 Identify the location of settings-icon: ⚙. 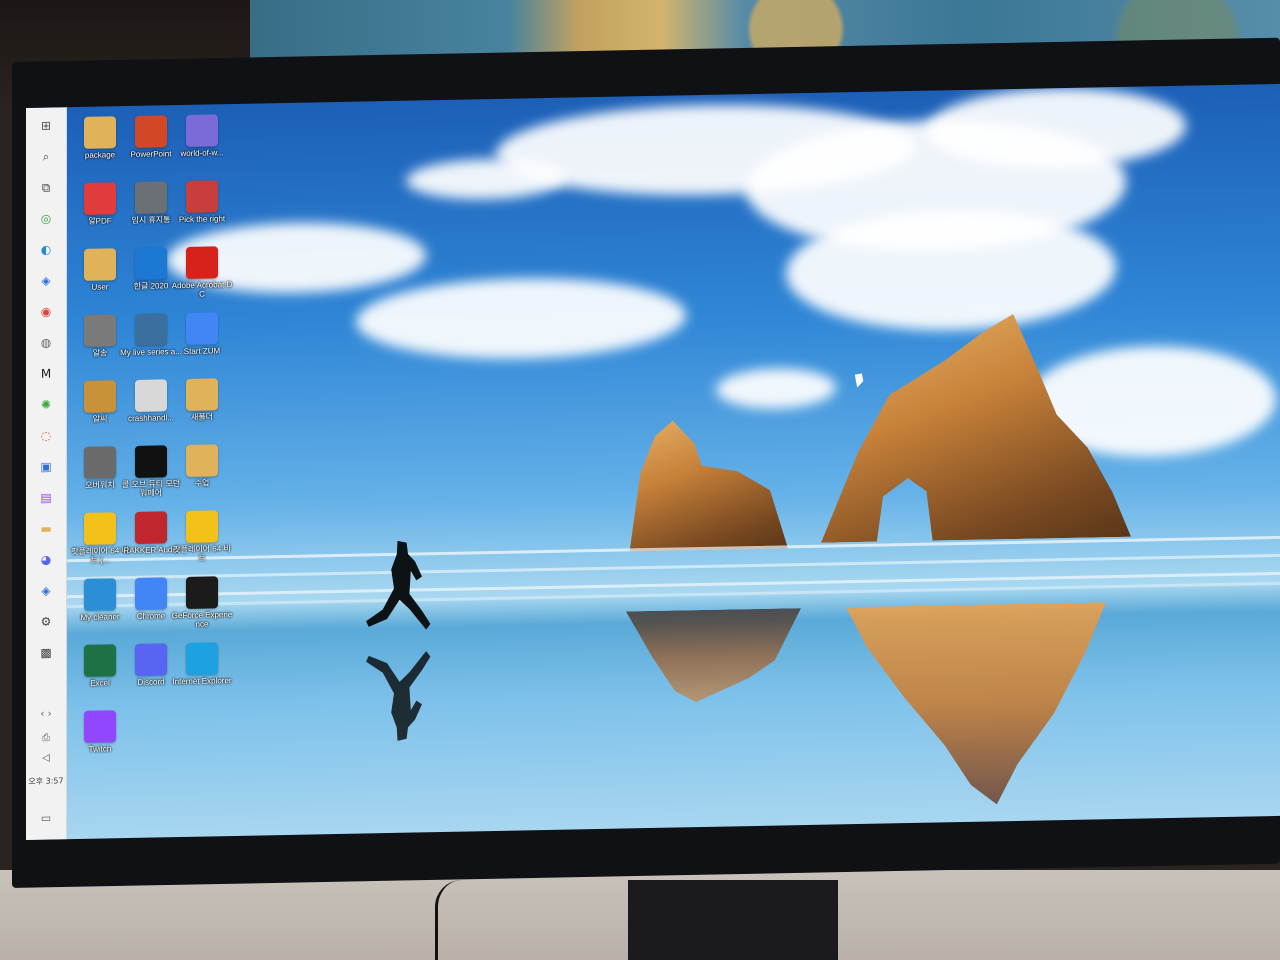
(46, 621).